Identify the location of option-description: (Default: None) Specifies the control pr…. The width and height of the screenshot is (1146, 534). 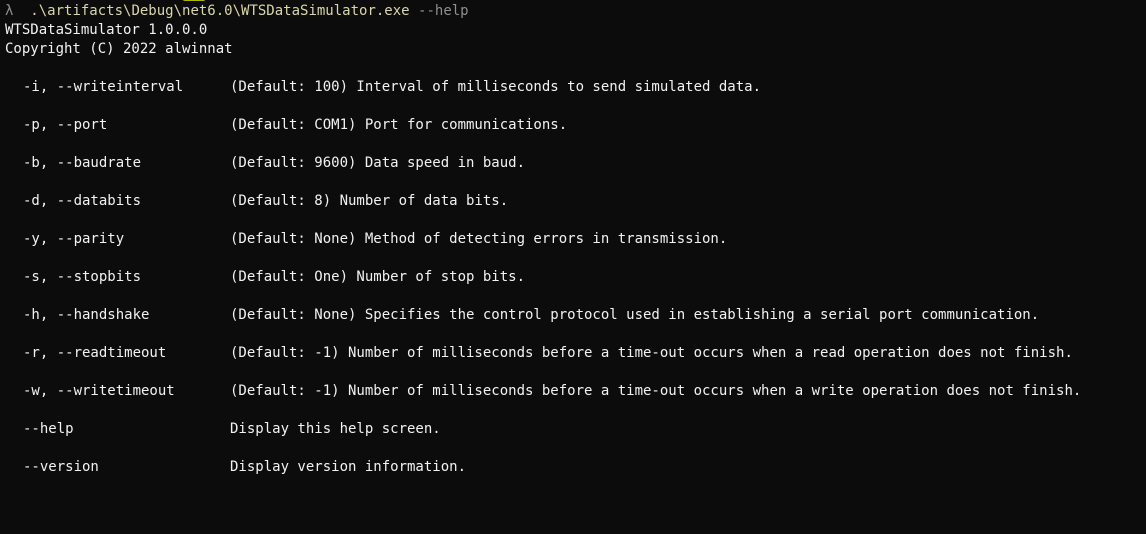
(635, 315).